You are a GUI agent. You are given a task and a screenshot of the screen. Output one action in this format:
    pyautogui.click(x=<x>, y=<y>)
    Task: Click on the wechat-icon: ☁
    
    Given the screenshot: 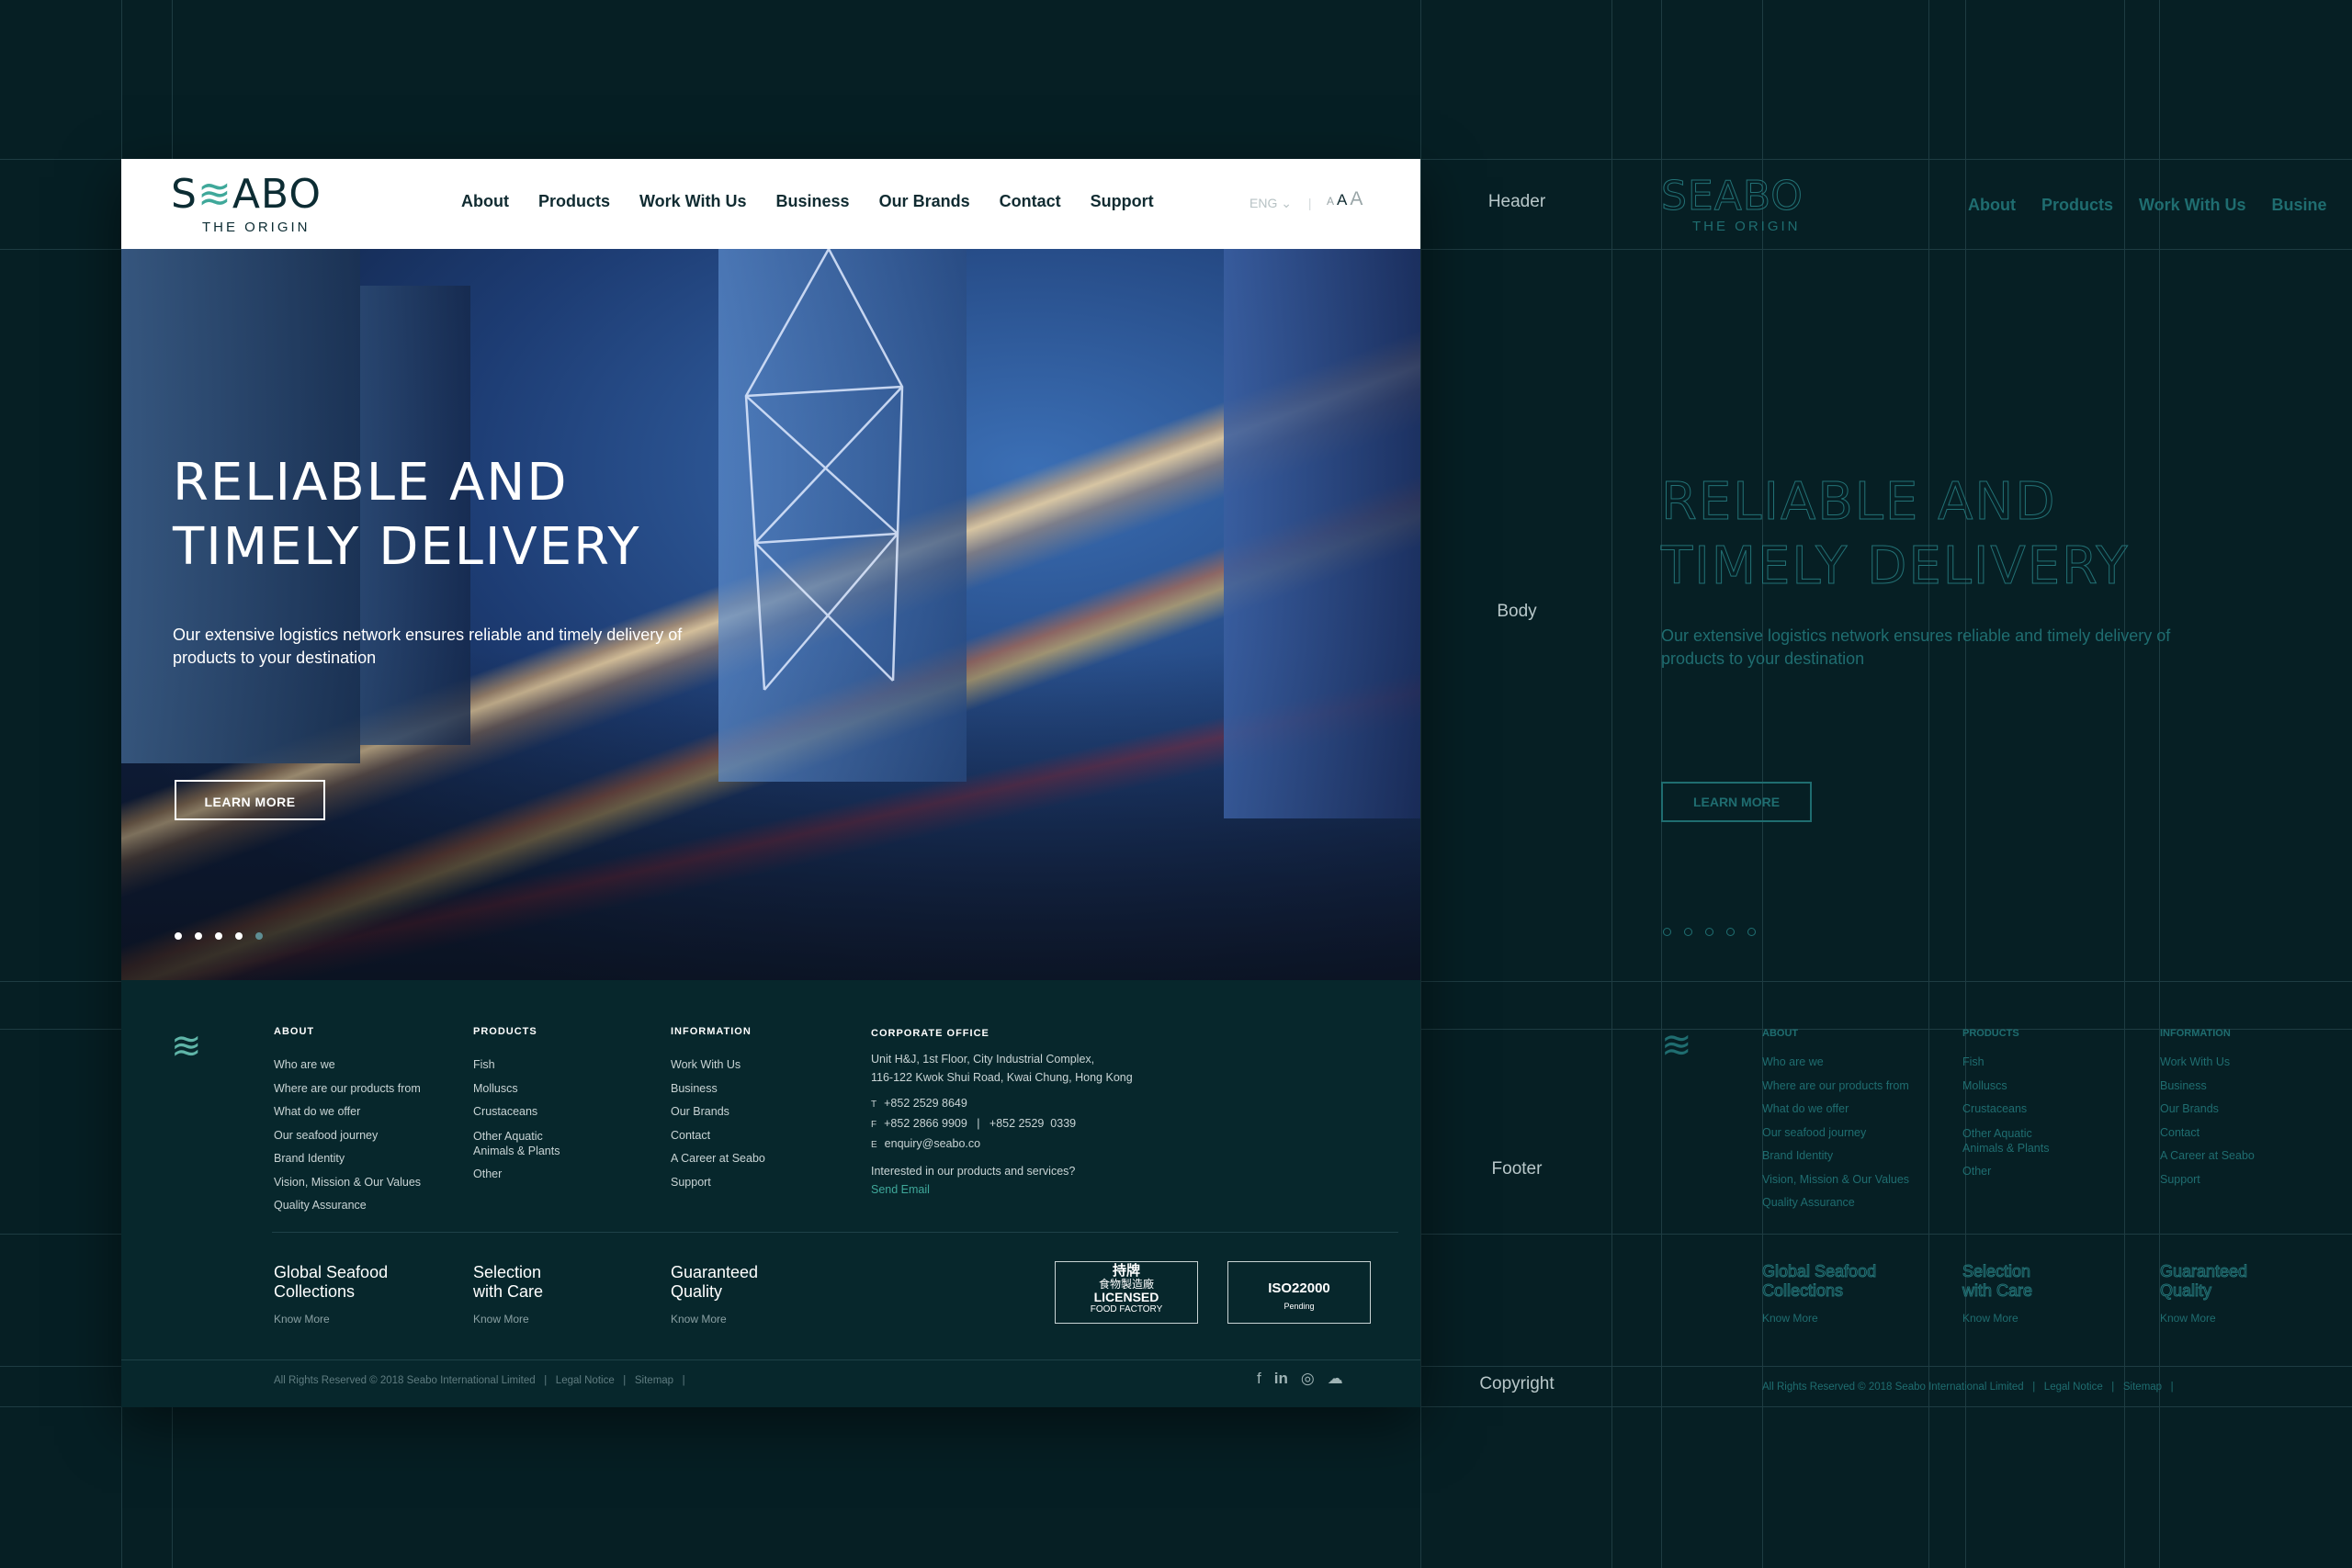 What is the action you would take?
    pyautogui.click(x=1335, y=1379)
    